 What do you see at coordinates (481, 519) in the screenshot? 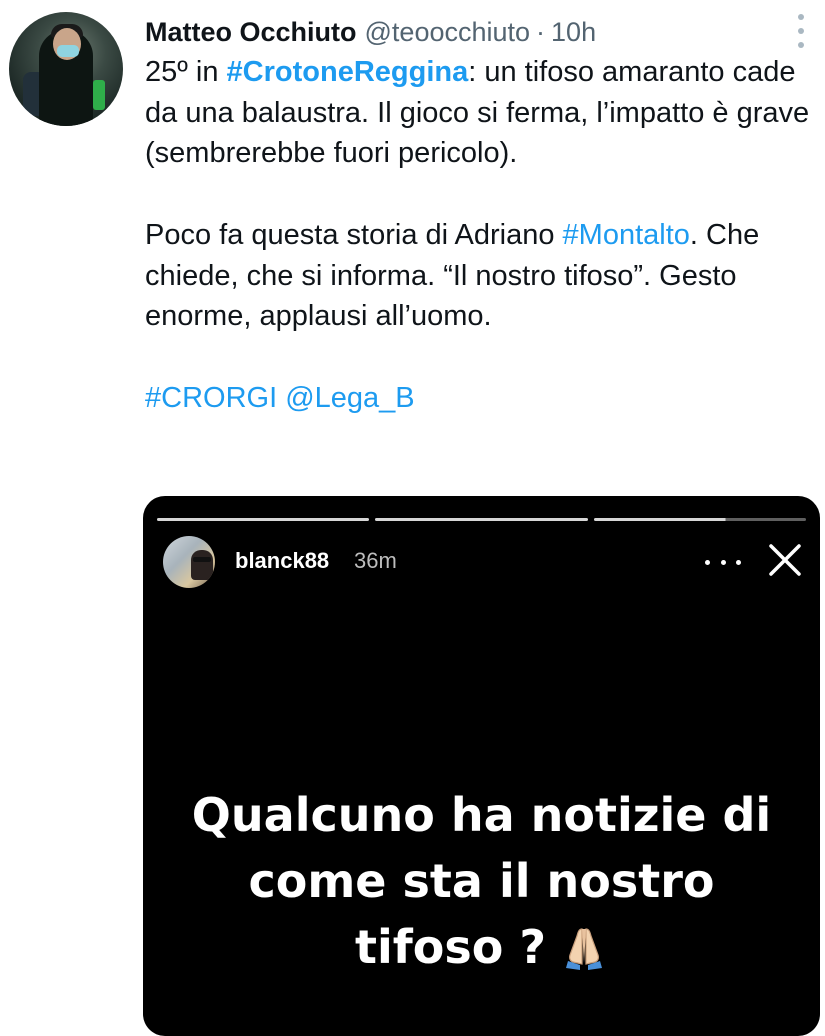
I see `story-progress-bar` at bounding box center [481, 519].